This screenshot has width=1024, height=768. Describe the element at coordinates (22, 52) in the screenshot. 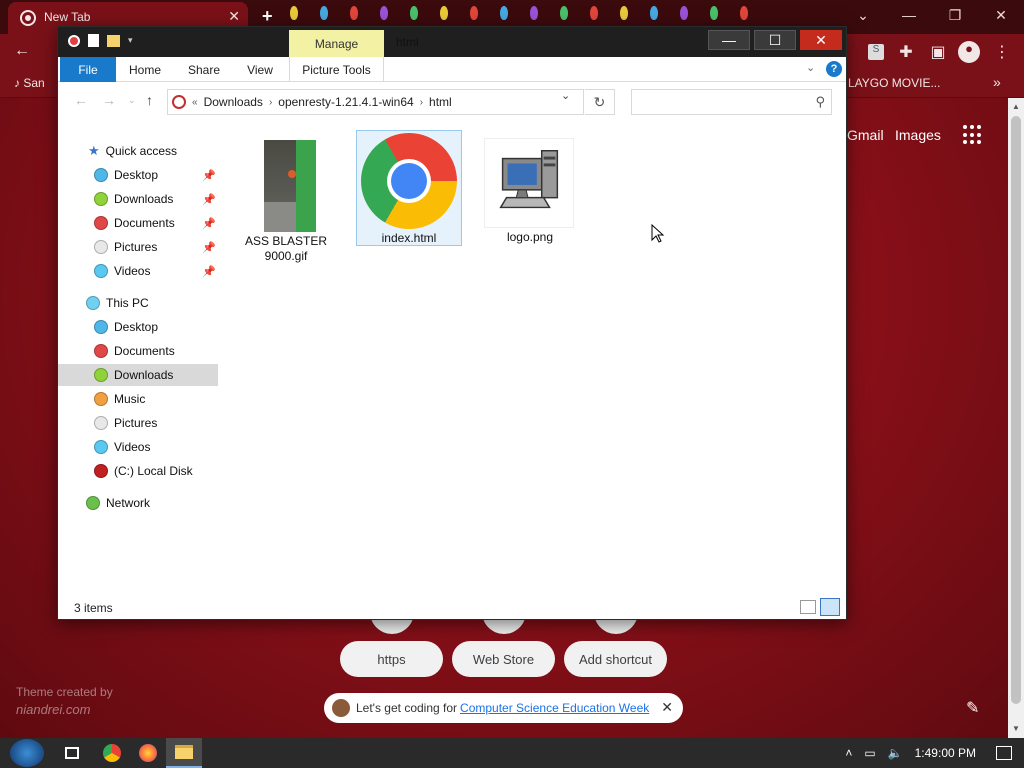

I see `back-arrow-icon: ←` at that location.